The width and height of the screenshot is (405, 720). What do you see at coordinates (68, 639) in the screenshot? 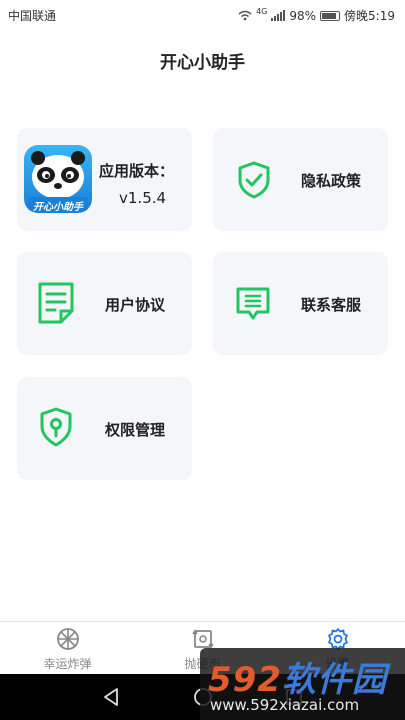
I see `wheel-icon` at bounding box center [68, 639].